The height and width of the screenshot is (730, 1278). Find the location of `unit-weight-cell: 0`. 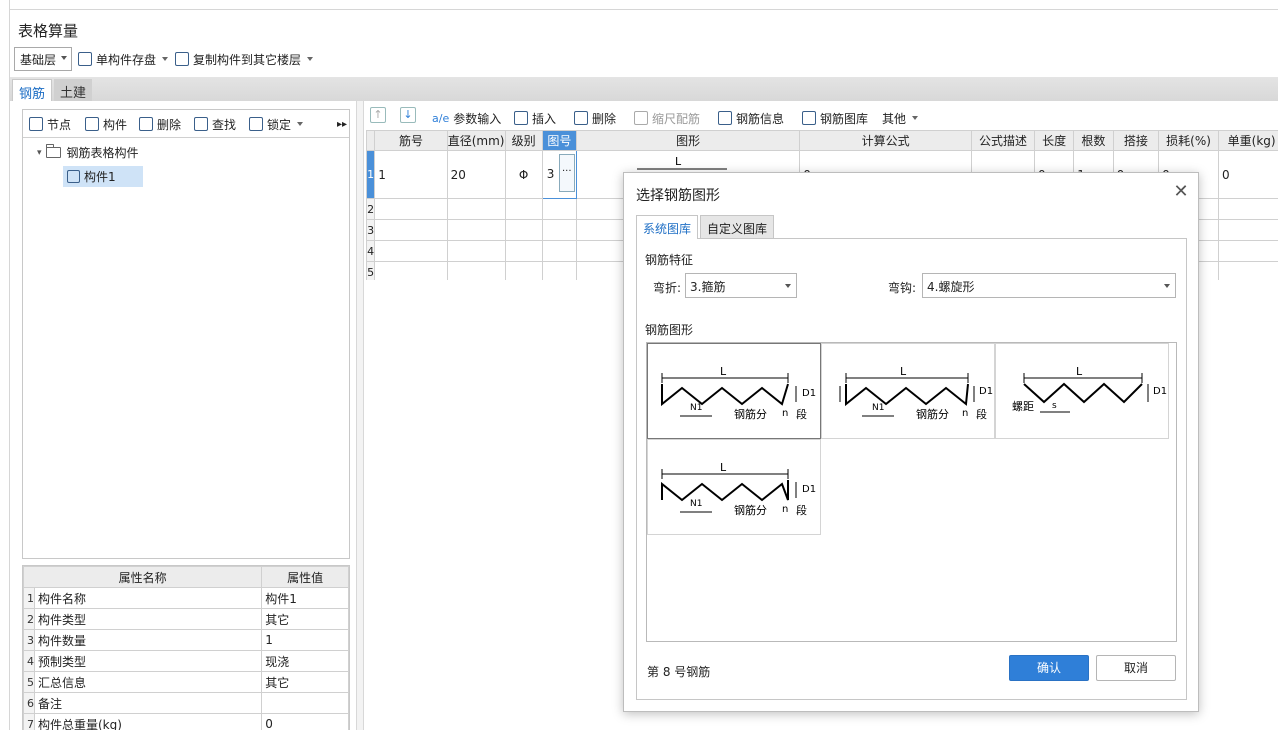

unit-weight-cell: 0 is located at coordinates (1248, 174).